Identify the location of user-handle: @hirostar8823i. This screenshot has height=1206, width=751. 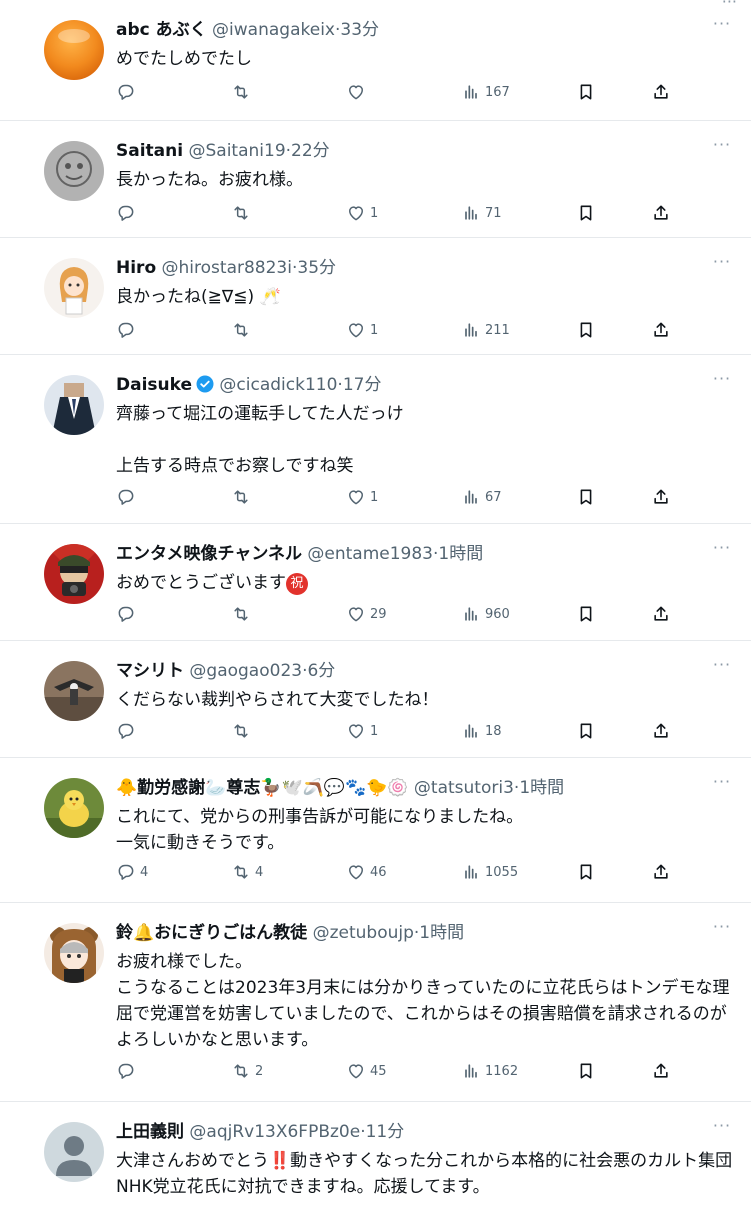
(227, 268).